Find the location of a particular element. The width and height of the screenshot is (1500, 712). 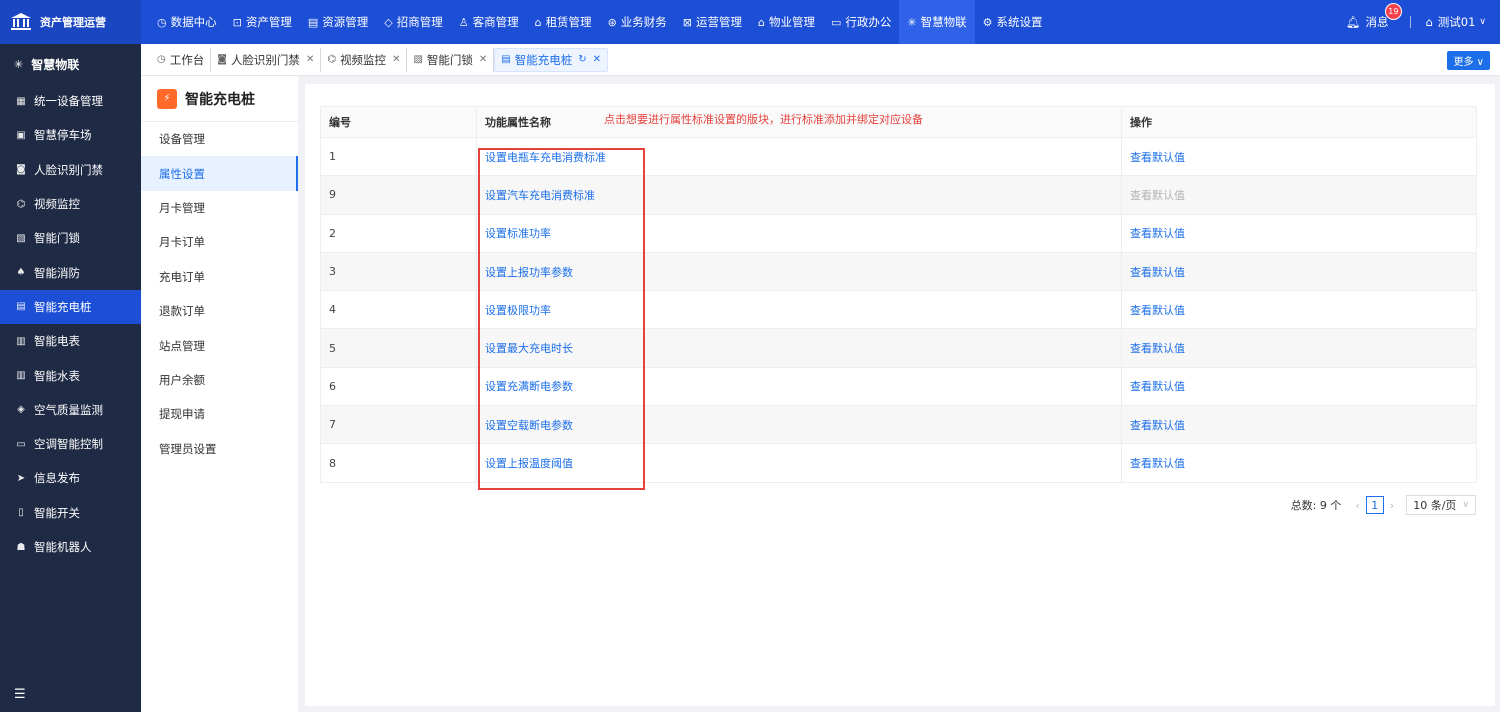

tab-label: 智能充电桩 is located at coordinates (543, 59).